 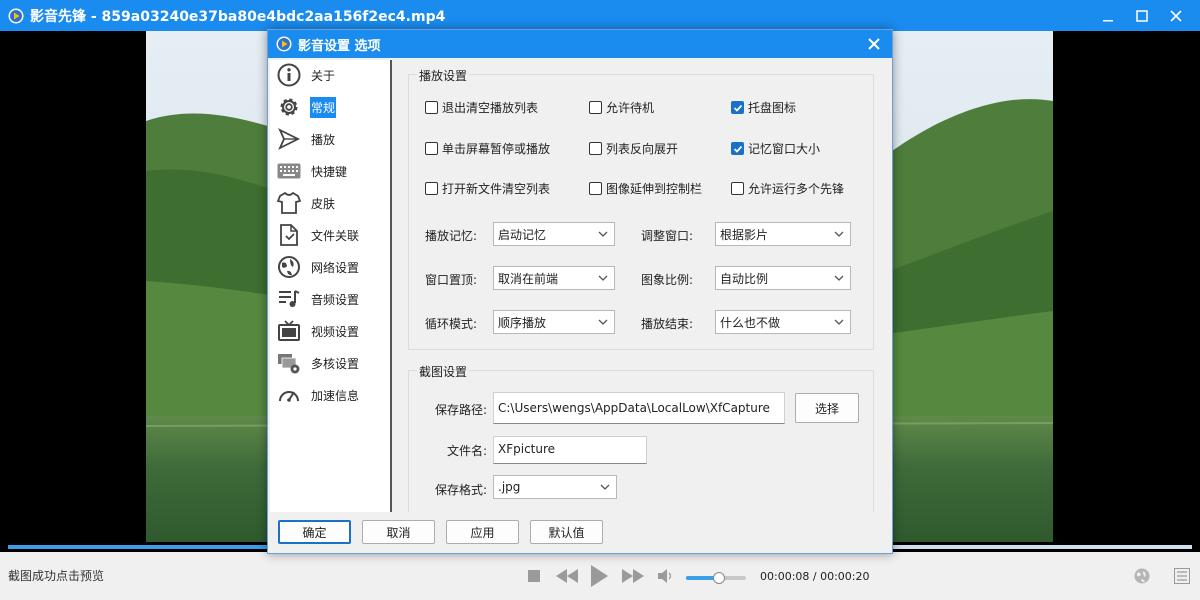 I want to click on checkbox-reverse-list: 列表反向展开, so click(x=633, y=148).